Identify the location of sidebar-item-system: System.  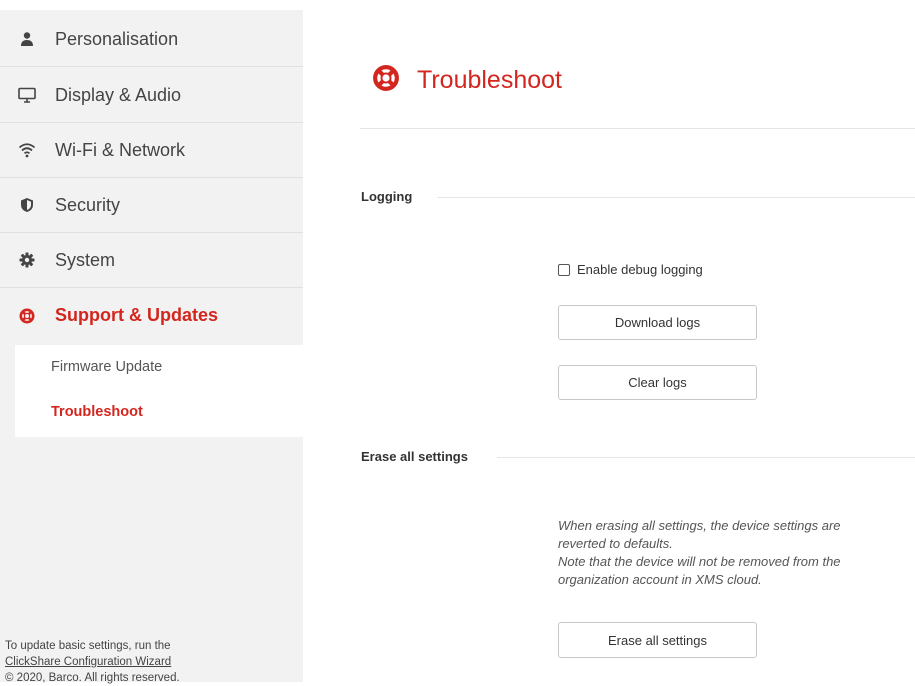
(151, 260).